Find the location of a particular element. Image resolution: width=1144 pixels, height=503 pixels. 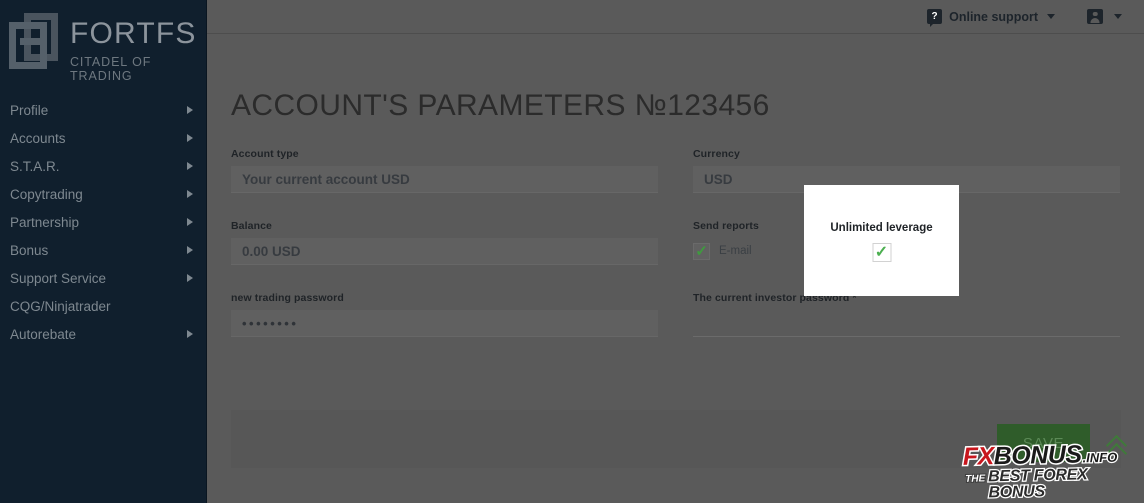

online-support-button: ? Online support is located at coordinates (991, 18).